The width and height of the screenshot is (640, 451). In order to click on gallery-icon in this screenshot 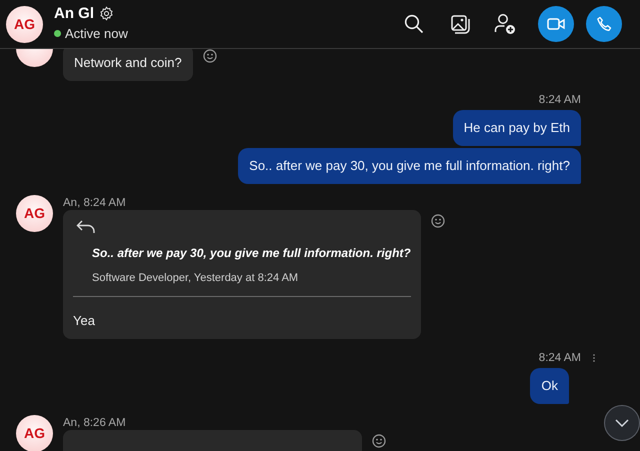, I will do `click(460, 24)`.